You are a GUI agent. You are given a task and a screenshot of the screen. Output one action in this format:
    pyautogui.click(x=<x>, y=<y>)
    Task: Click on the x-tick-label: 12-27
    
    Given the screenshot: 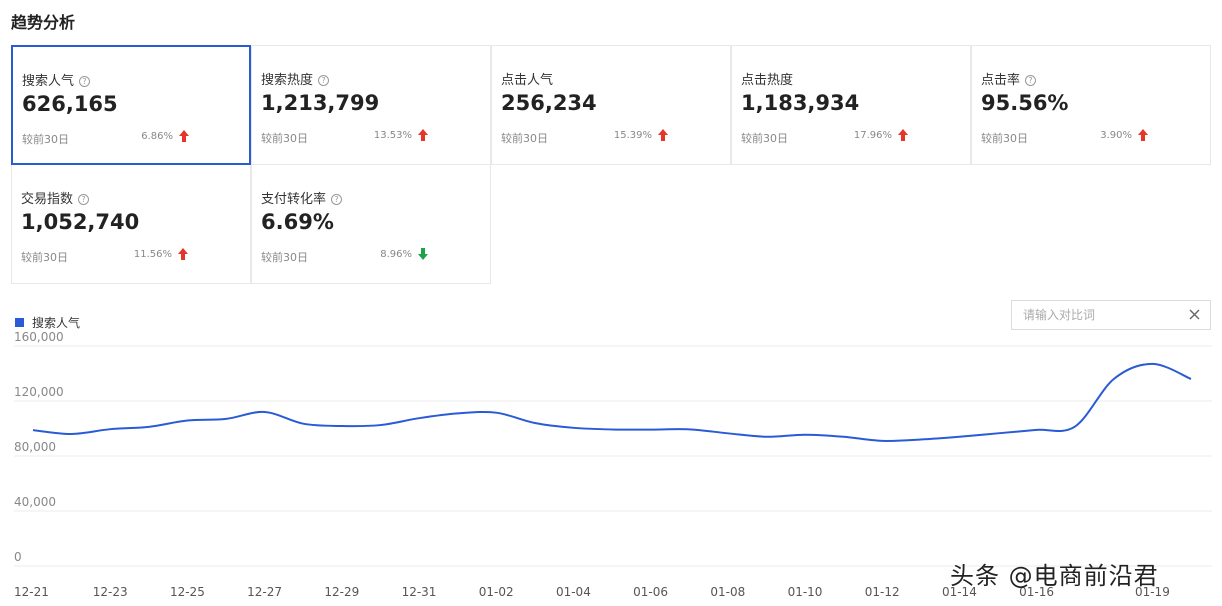 What is the action you would take?
    pyautogui.click(x=264, y=592)
    